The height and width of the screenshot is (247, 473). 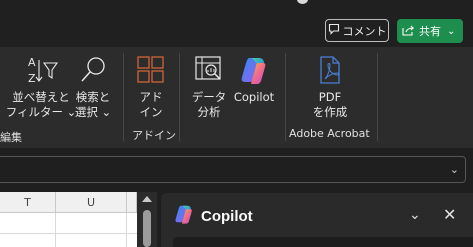 I want to click on comment-button: コメント, so click(x=357, y=30).